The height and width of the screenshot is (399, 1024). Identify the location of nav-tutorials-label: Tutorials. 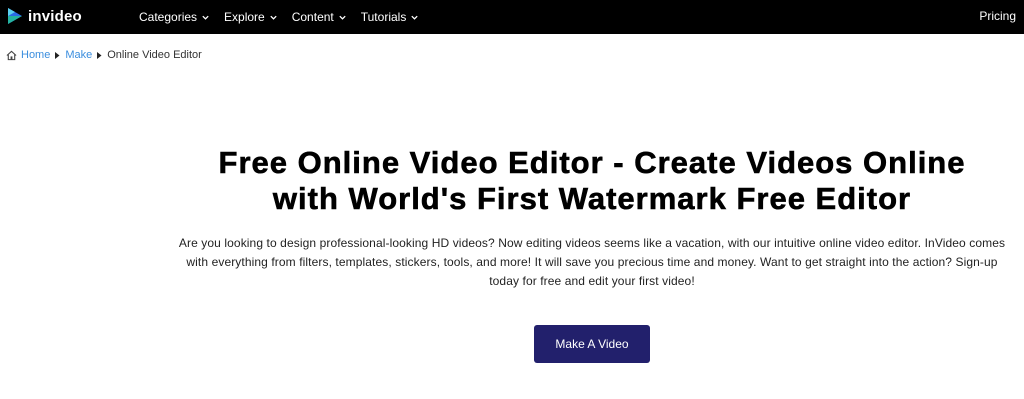
(383, 17).